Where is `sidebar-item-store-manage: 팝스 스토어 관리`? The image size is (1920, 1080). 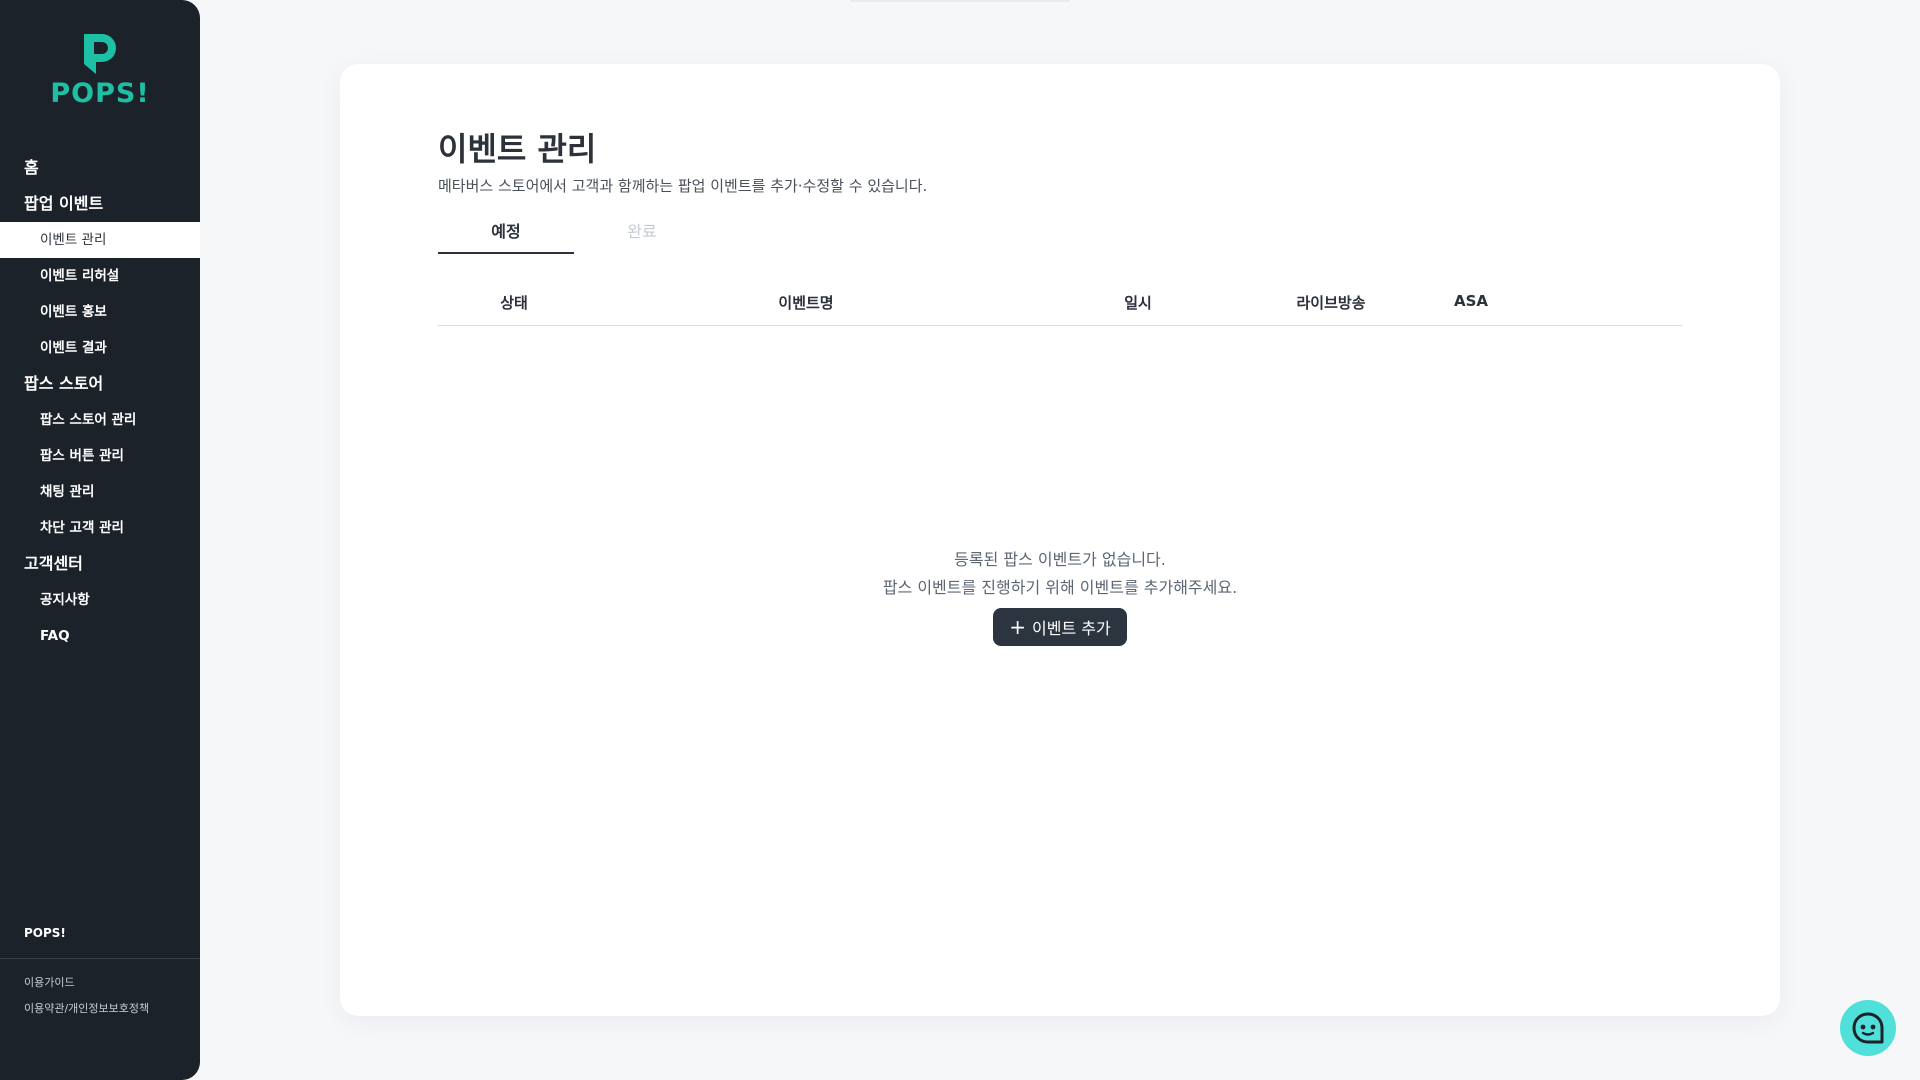
sidebar-item-store-manage: 팝스 스토어 관리 is located at coordinates (100, 420).